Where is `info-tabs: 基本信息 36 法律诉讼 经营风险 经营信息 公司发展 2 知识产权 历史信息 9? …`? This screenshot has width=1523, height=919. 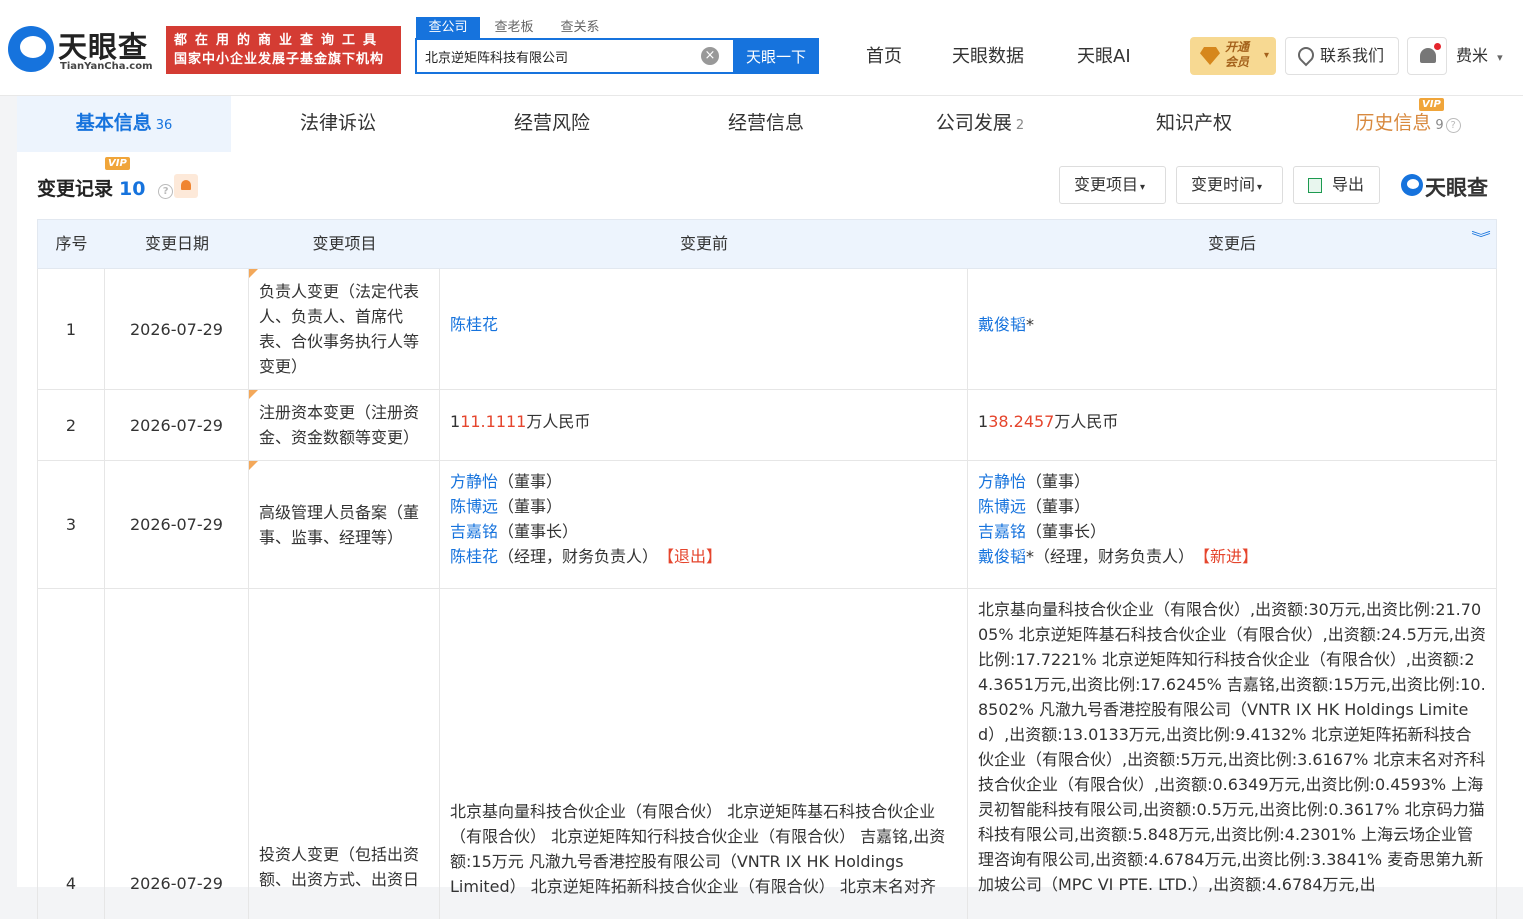 info-tabs: 基本信息 36 法律诉讼 经营风险 经营信息 公司发展 2 知识产权 历史信息 9? … is located at coordinates (770, 124).